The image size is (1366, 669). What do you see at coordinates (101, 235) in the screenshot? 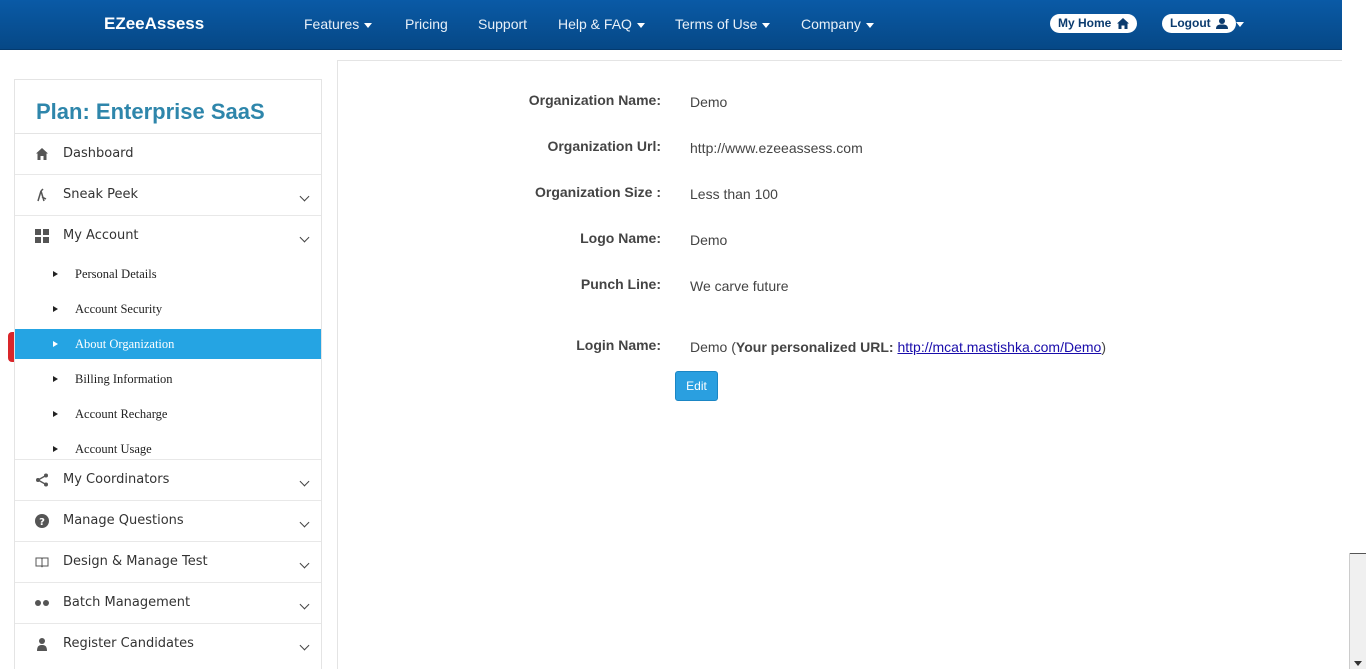
I see `sidebar-item-label: My Account` at bounding box center [101, 235].